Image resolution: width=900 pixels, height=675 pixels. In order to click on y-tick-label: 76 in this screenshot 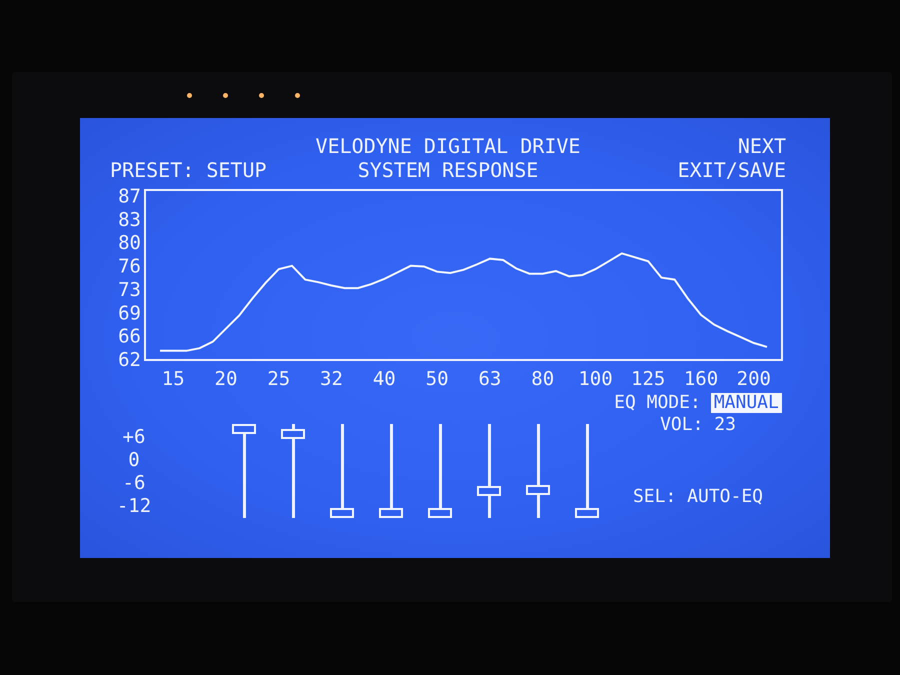, I will do `click(129, 267)`.